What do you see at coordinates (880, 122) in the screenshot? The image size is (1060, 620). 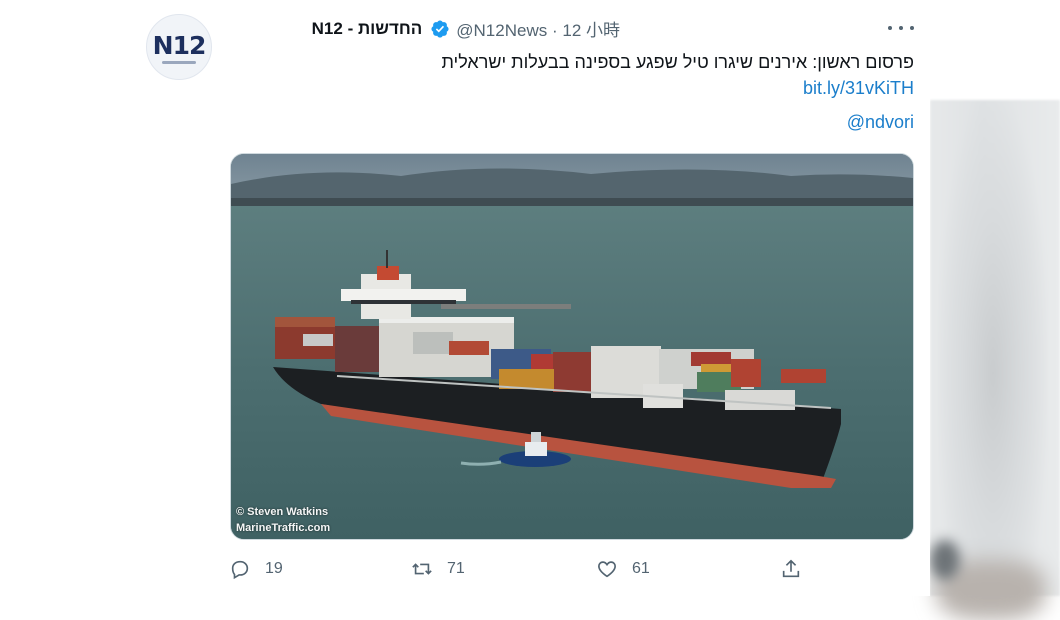 I see `tweet-mention: @ndvori` at bounding box center [880, 122].